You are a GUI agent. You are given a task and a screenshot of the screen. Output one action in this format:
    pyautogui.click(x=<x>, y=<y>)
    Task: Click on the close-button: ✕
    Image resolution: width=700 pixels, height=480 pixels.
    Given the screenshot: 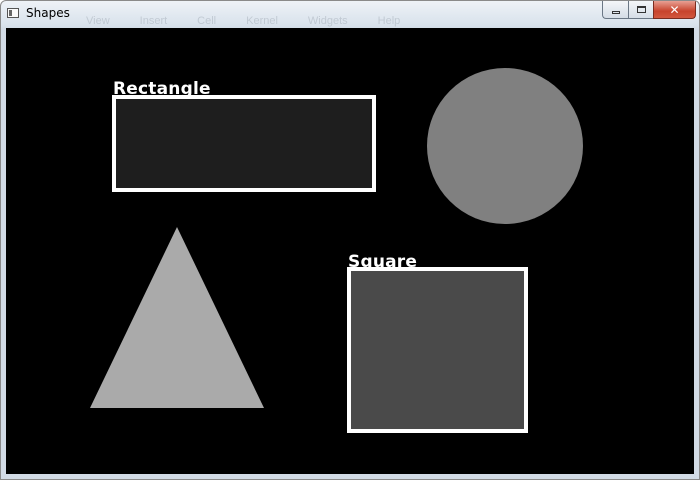 What is the action you would take?
    pyautogui.click(x=674, y=10)
    